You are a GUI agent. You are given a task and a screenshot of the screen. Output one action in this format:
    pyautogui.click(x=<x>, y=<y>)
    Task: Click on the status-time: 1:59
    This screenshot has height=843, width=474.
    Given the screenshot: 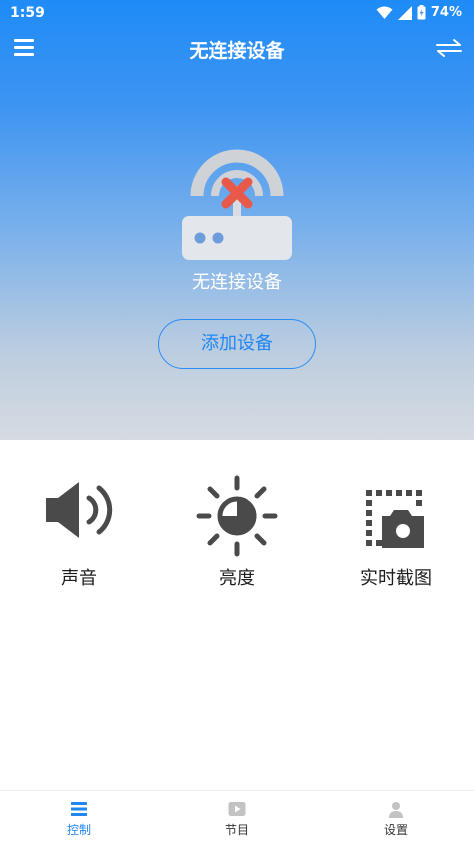 What is the action you would take?
    pyautogui.click(x=27, y=13)
    